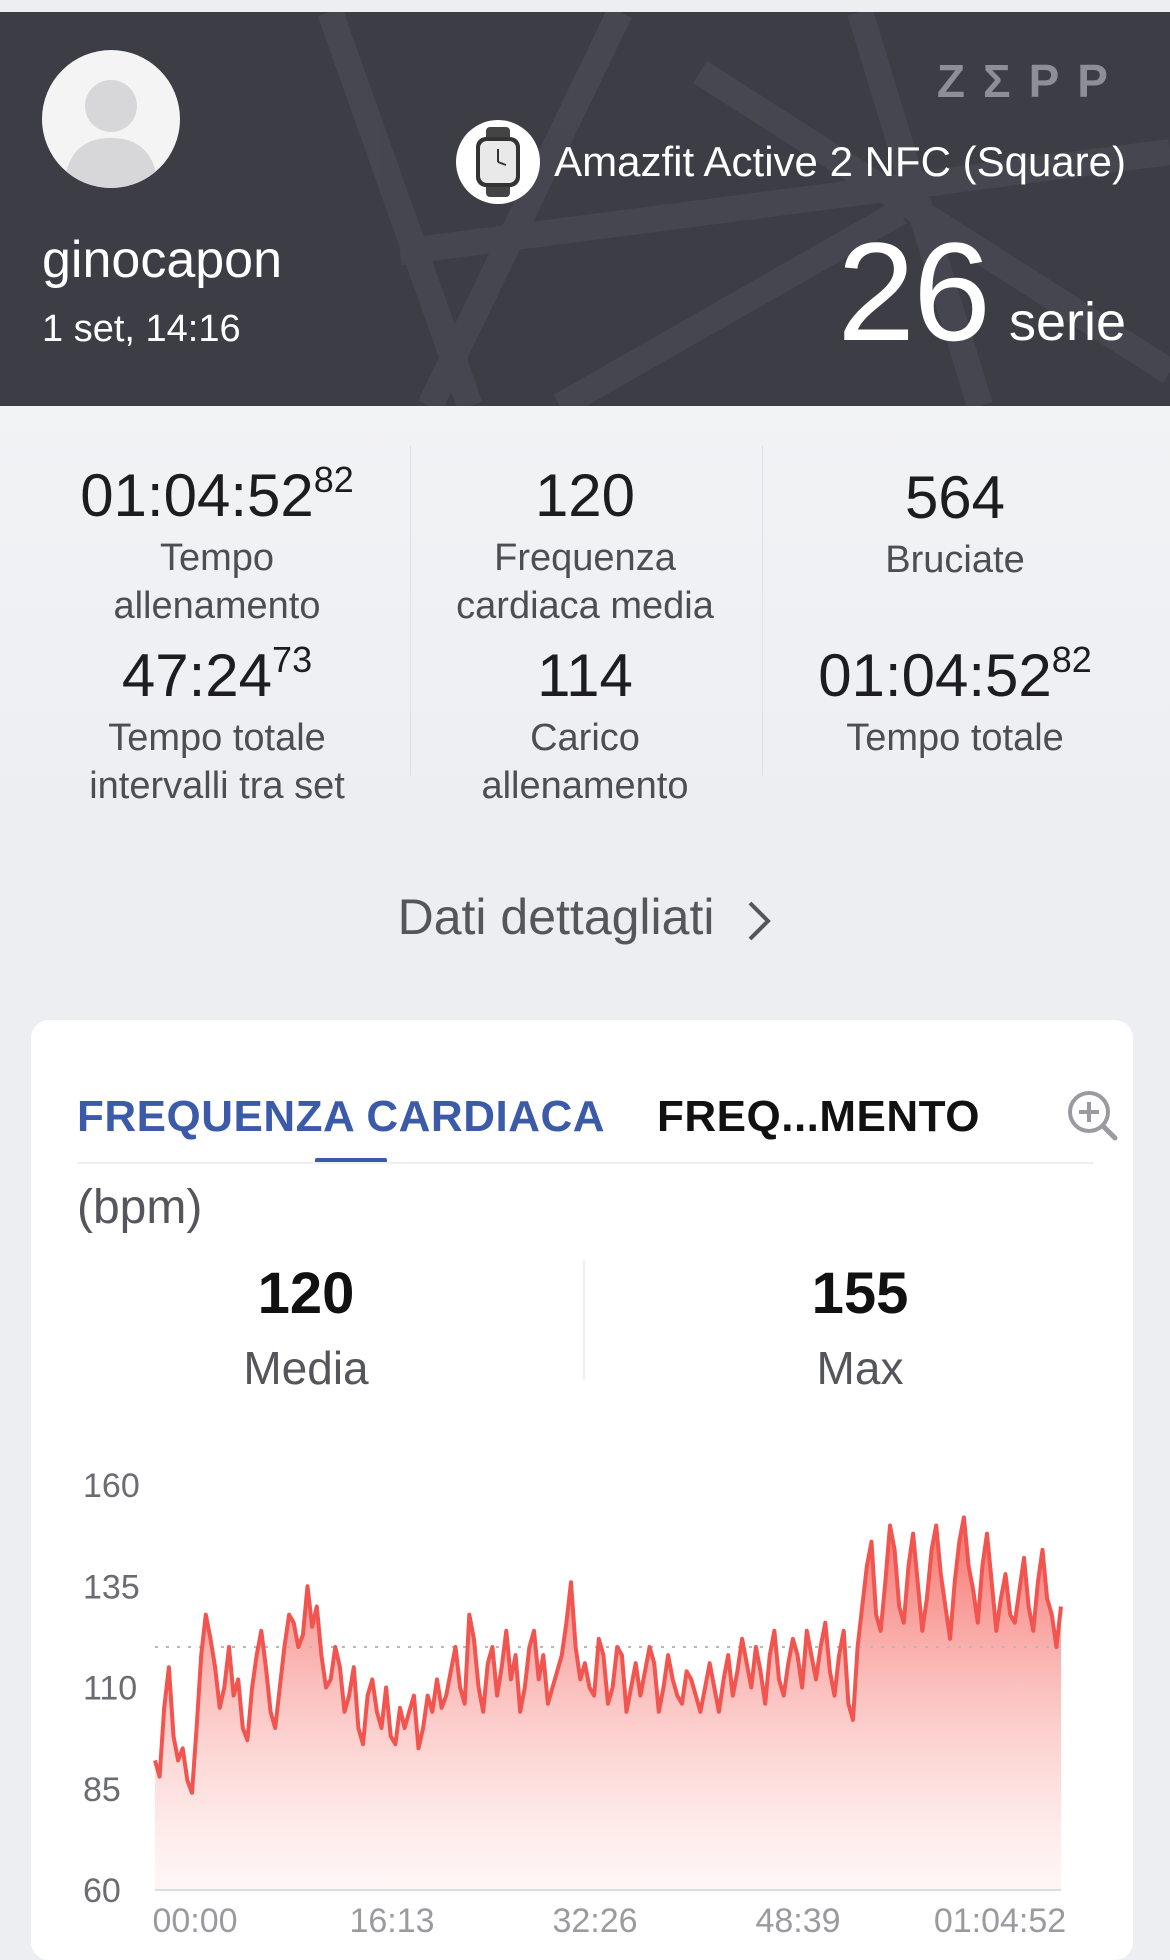 The height and width of the screenshot is (1960, 1170). I want to click on stat-label: cardiaca media, so click(585, 606).